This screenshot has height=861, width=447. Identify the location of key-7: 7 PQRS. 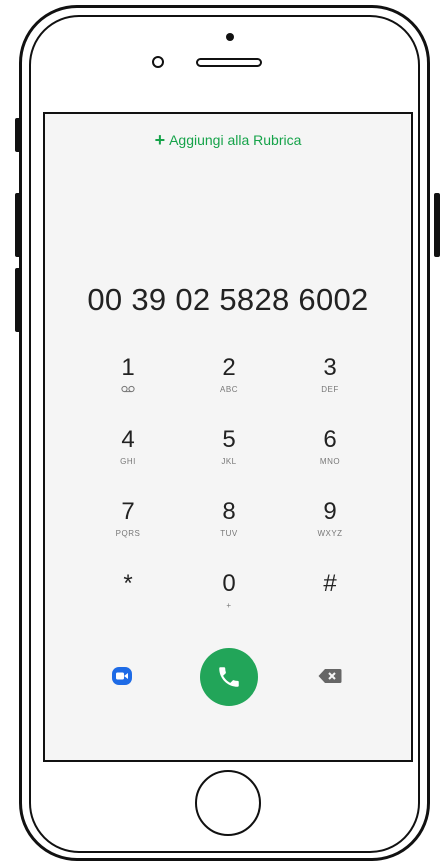
(128, 518).